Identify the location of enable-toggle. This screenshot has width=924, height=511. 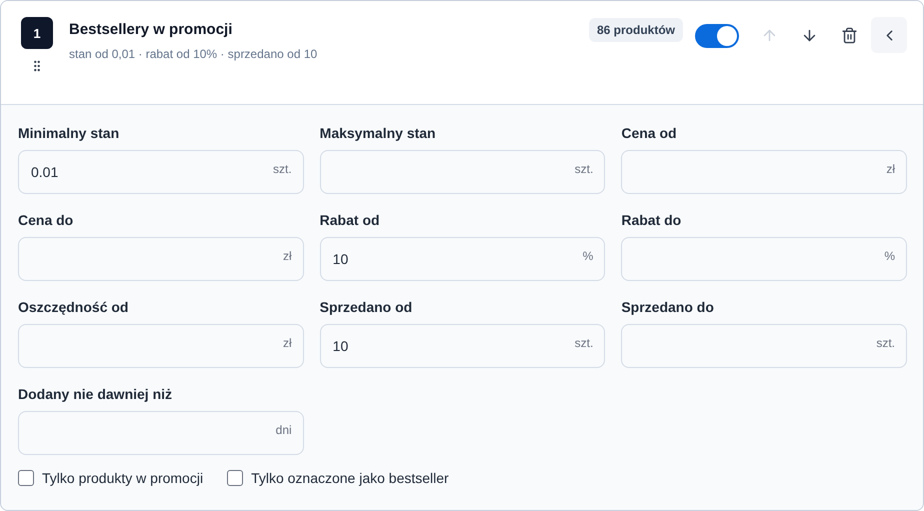
(717, 36).